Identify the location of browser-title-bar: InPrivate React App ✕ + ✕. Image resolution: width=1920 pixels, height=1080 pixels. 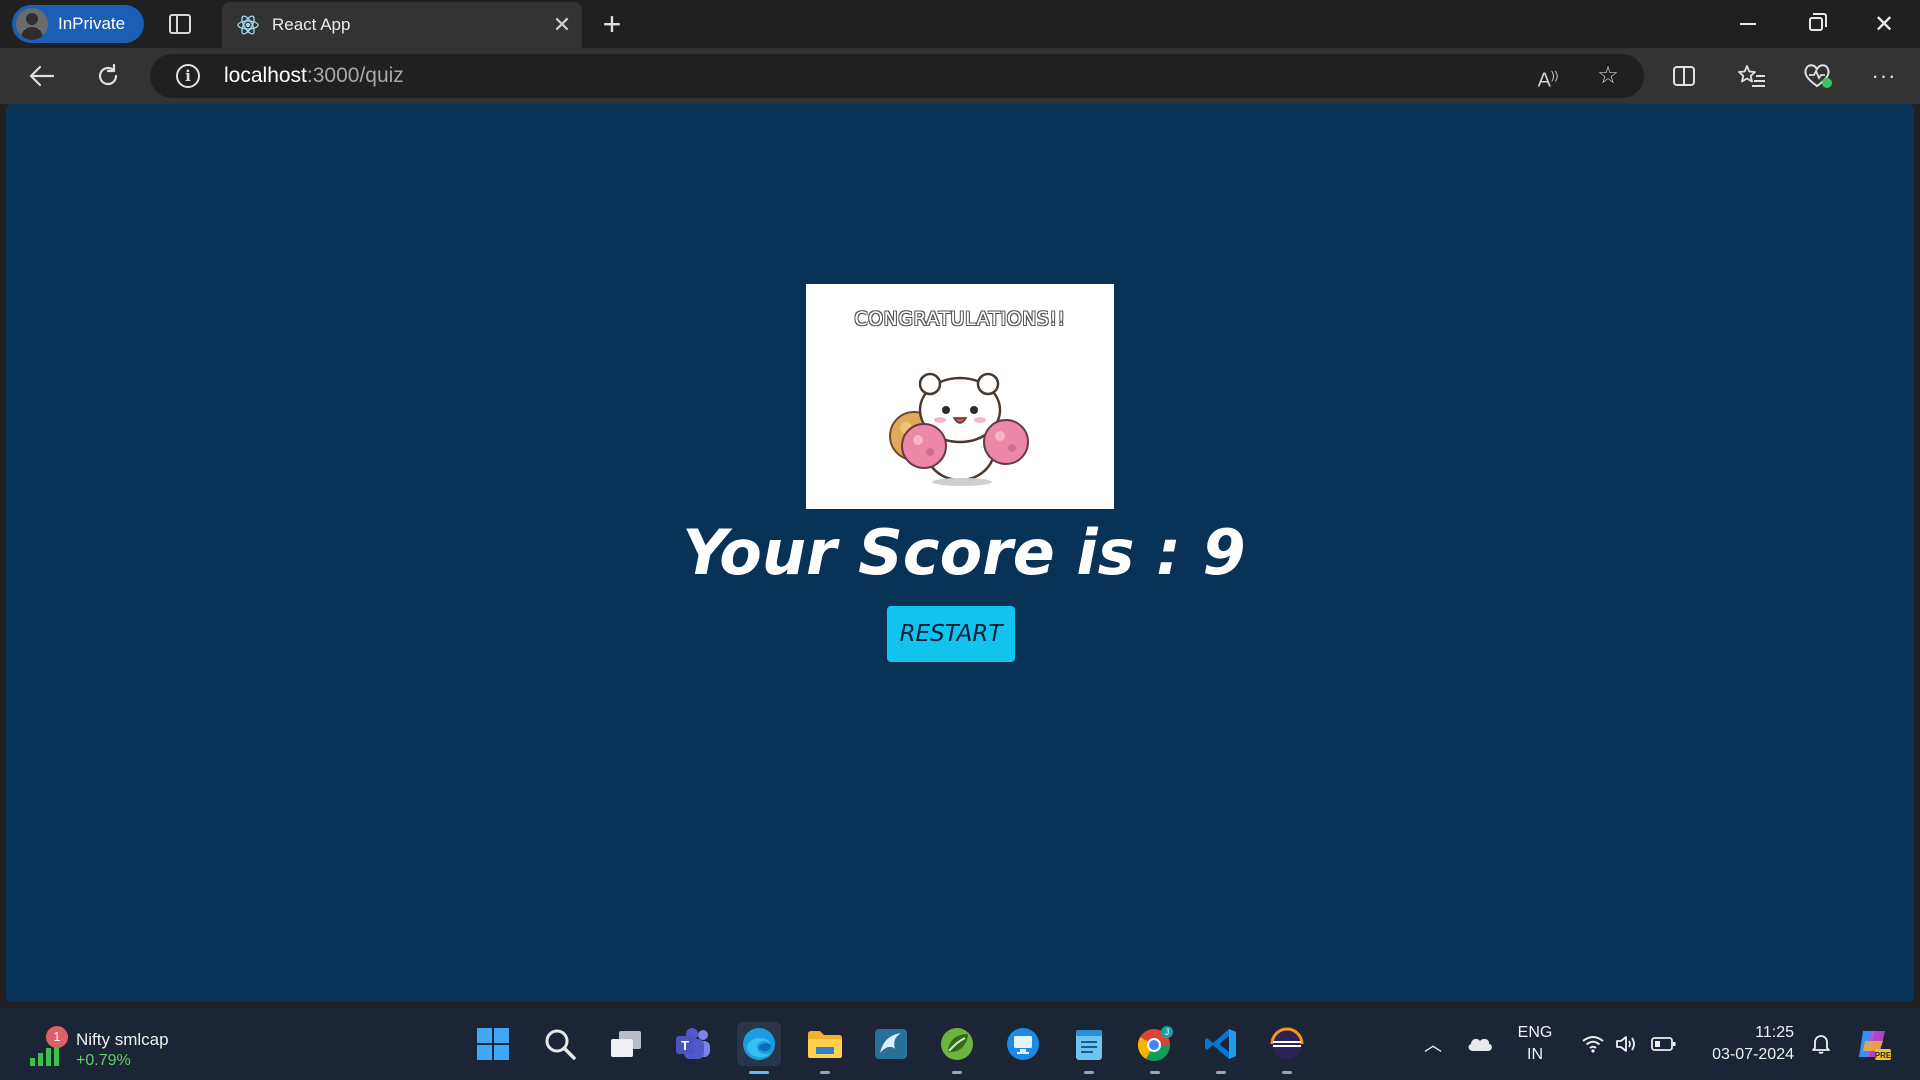
(960, 24).